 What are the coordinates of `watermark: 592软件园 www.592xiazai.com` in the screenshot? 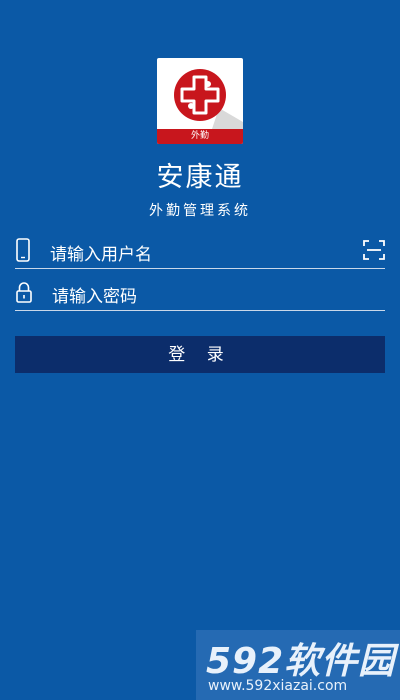 It's located at (298, 665).